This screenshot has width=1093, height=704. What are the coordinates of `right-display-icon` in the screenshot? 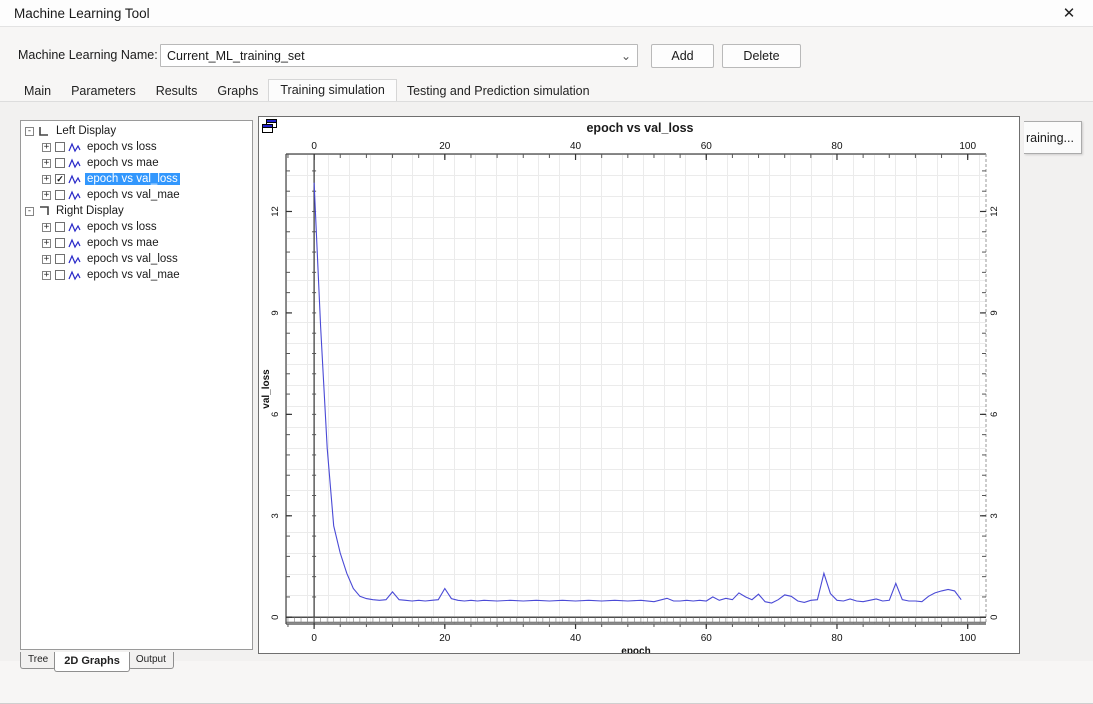 It's located at (44, 210).